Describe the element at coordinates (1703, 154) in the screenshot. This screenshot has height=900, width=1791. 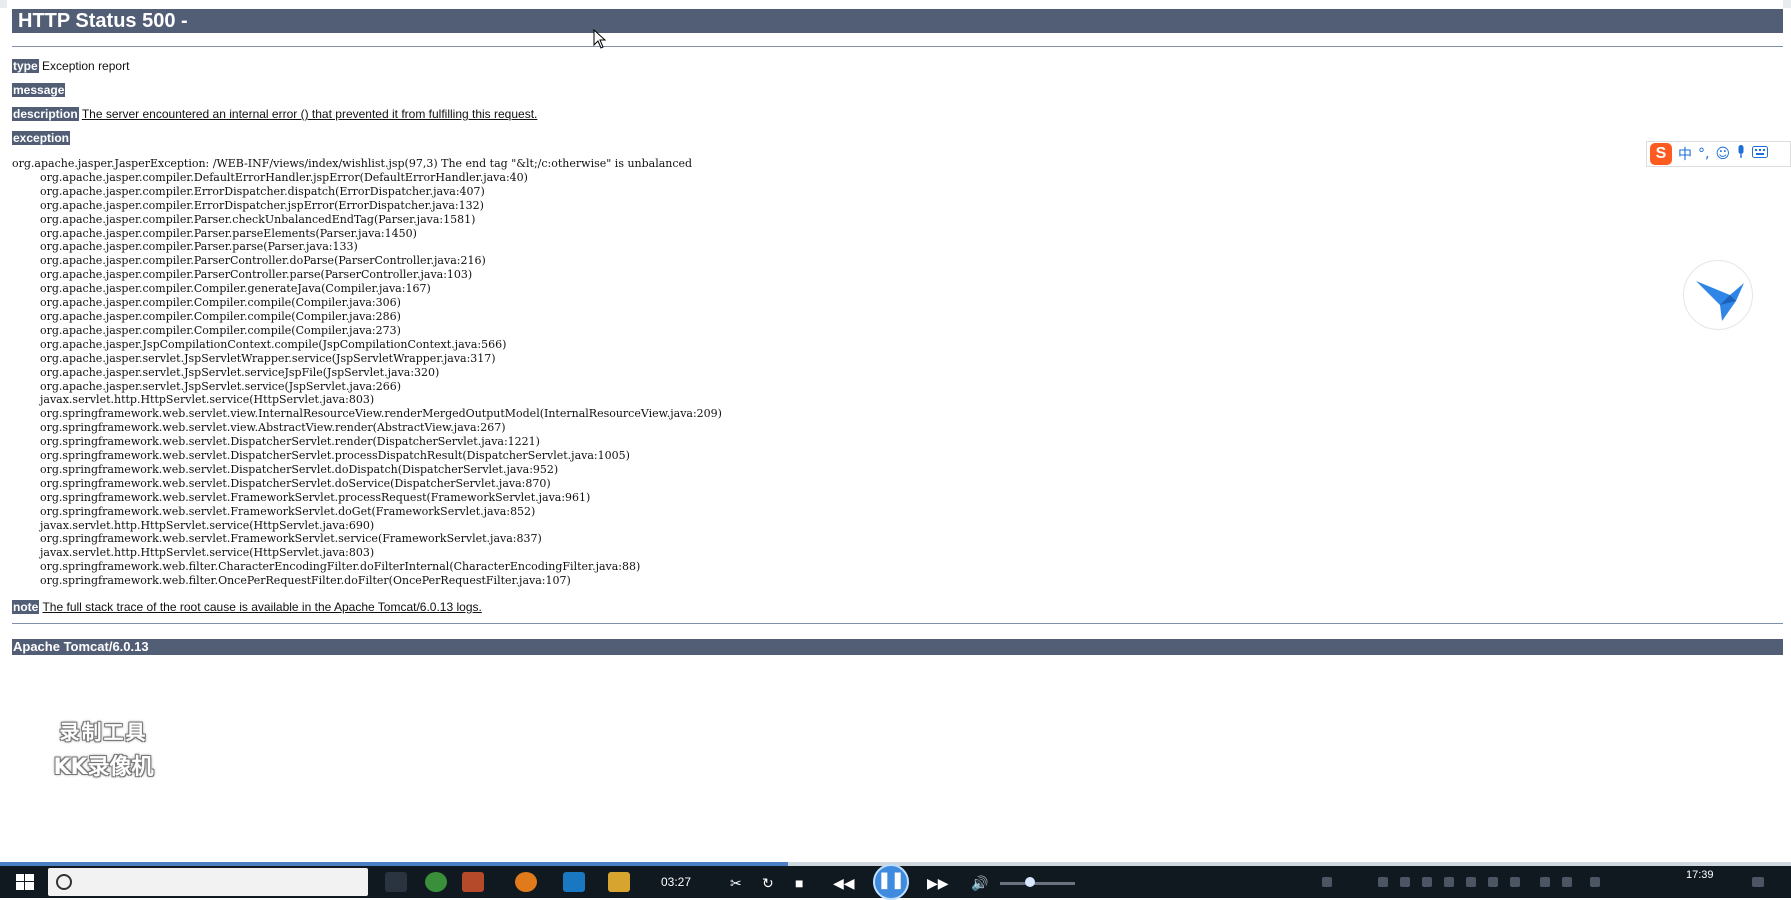
I see `ime-punctuation-toggle: °,` at that location.